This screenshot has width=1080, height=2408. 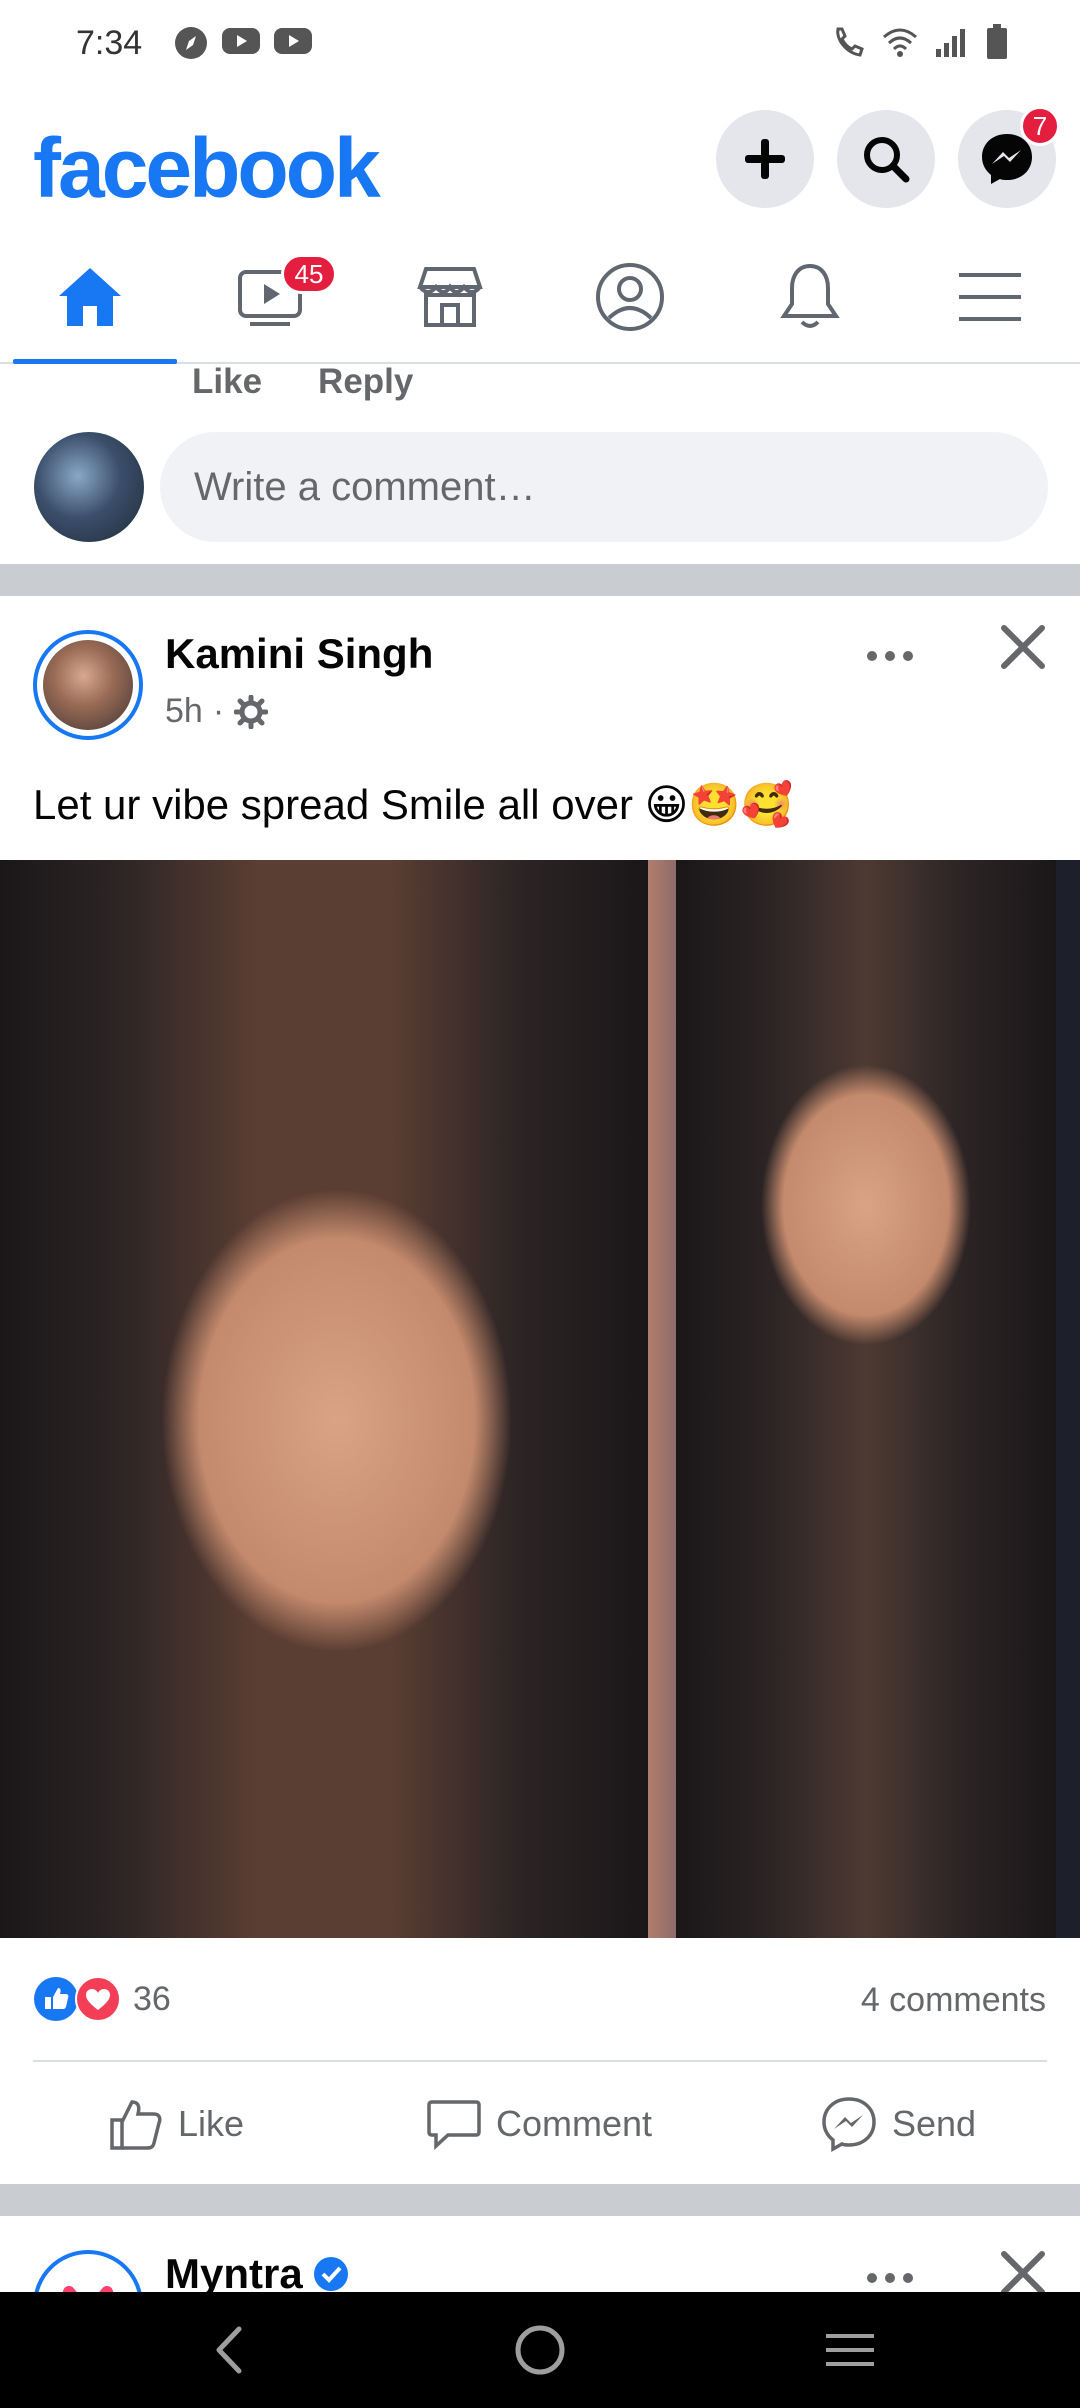 I want to click on wifi-icon, so click(x=900, y=42).